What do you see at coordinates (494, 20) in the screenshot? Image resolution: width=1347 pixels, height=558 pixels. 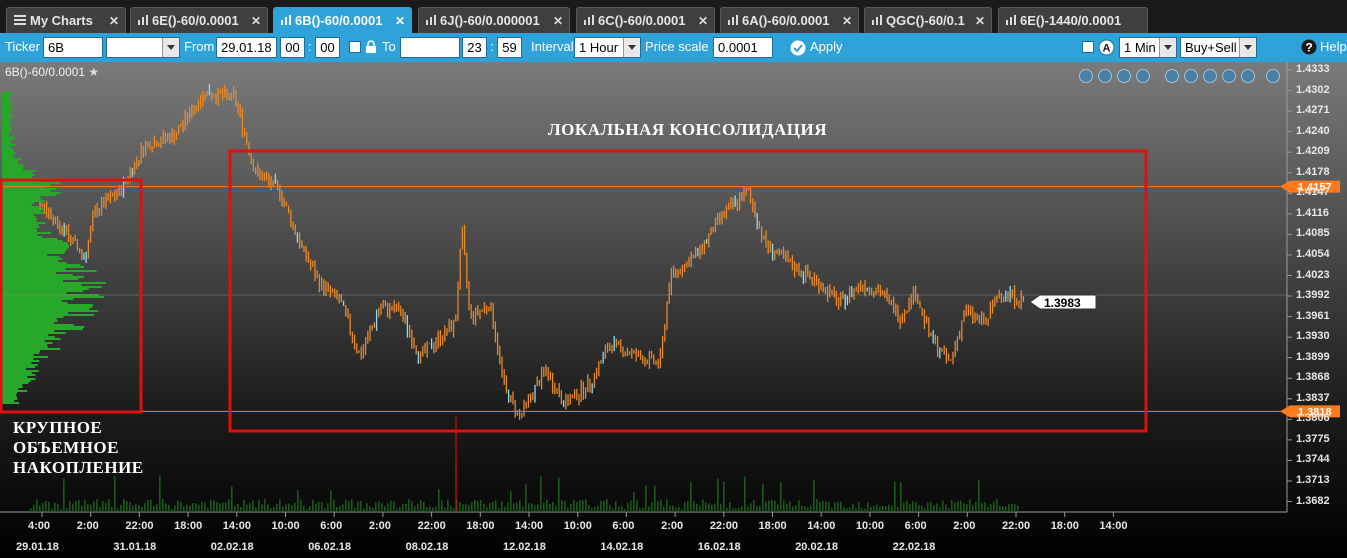 I see `tab-6j-60: 6J()-60/0.000001 ✕` at bounding box center [494, 20].